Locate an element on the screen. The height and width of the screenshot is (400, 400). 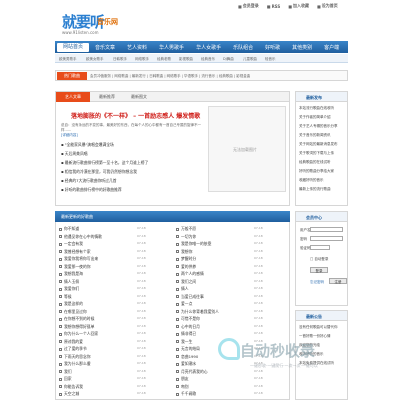
song-row: 我爱那一夜的你 07-18 is located at coordinates (102, 267).